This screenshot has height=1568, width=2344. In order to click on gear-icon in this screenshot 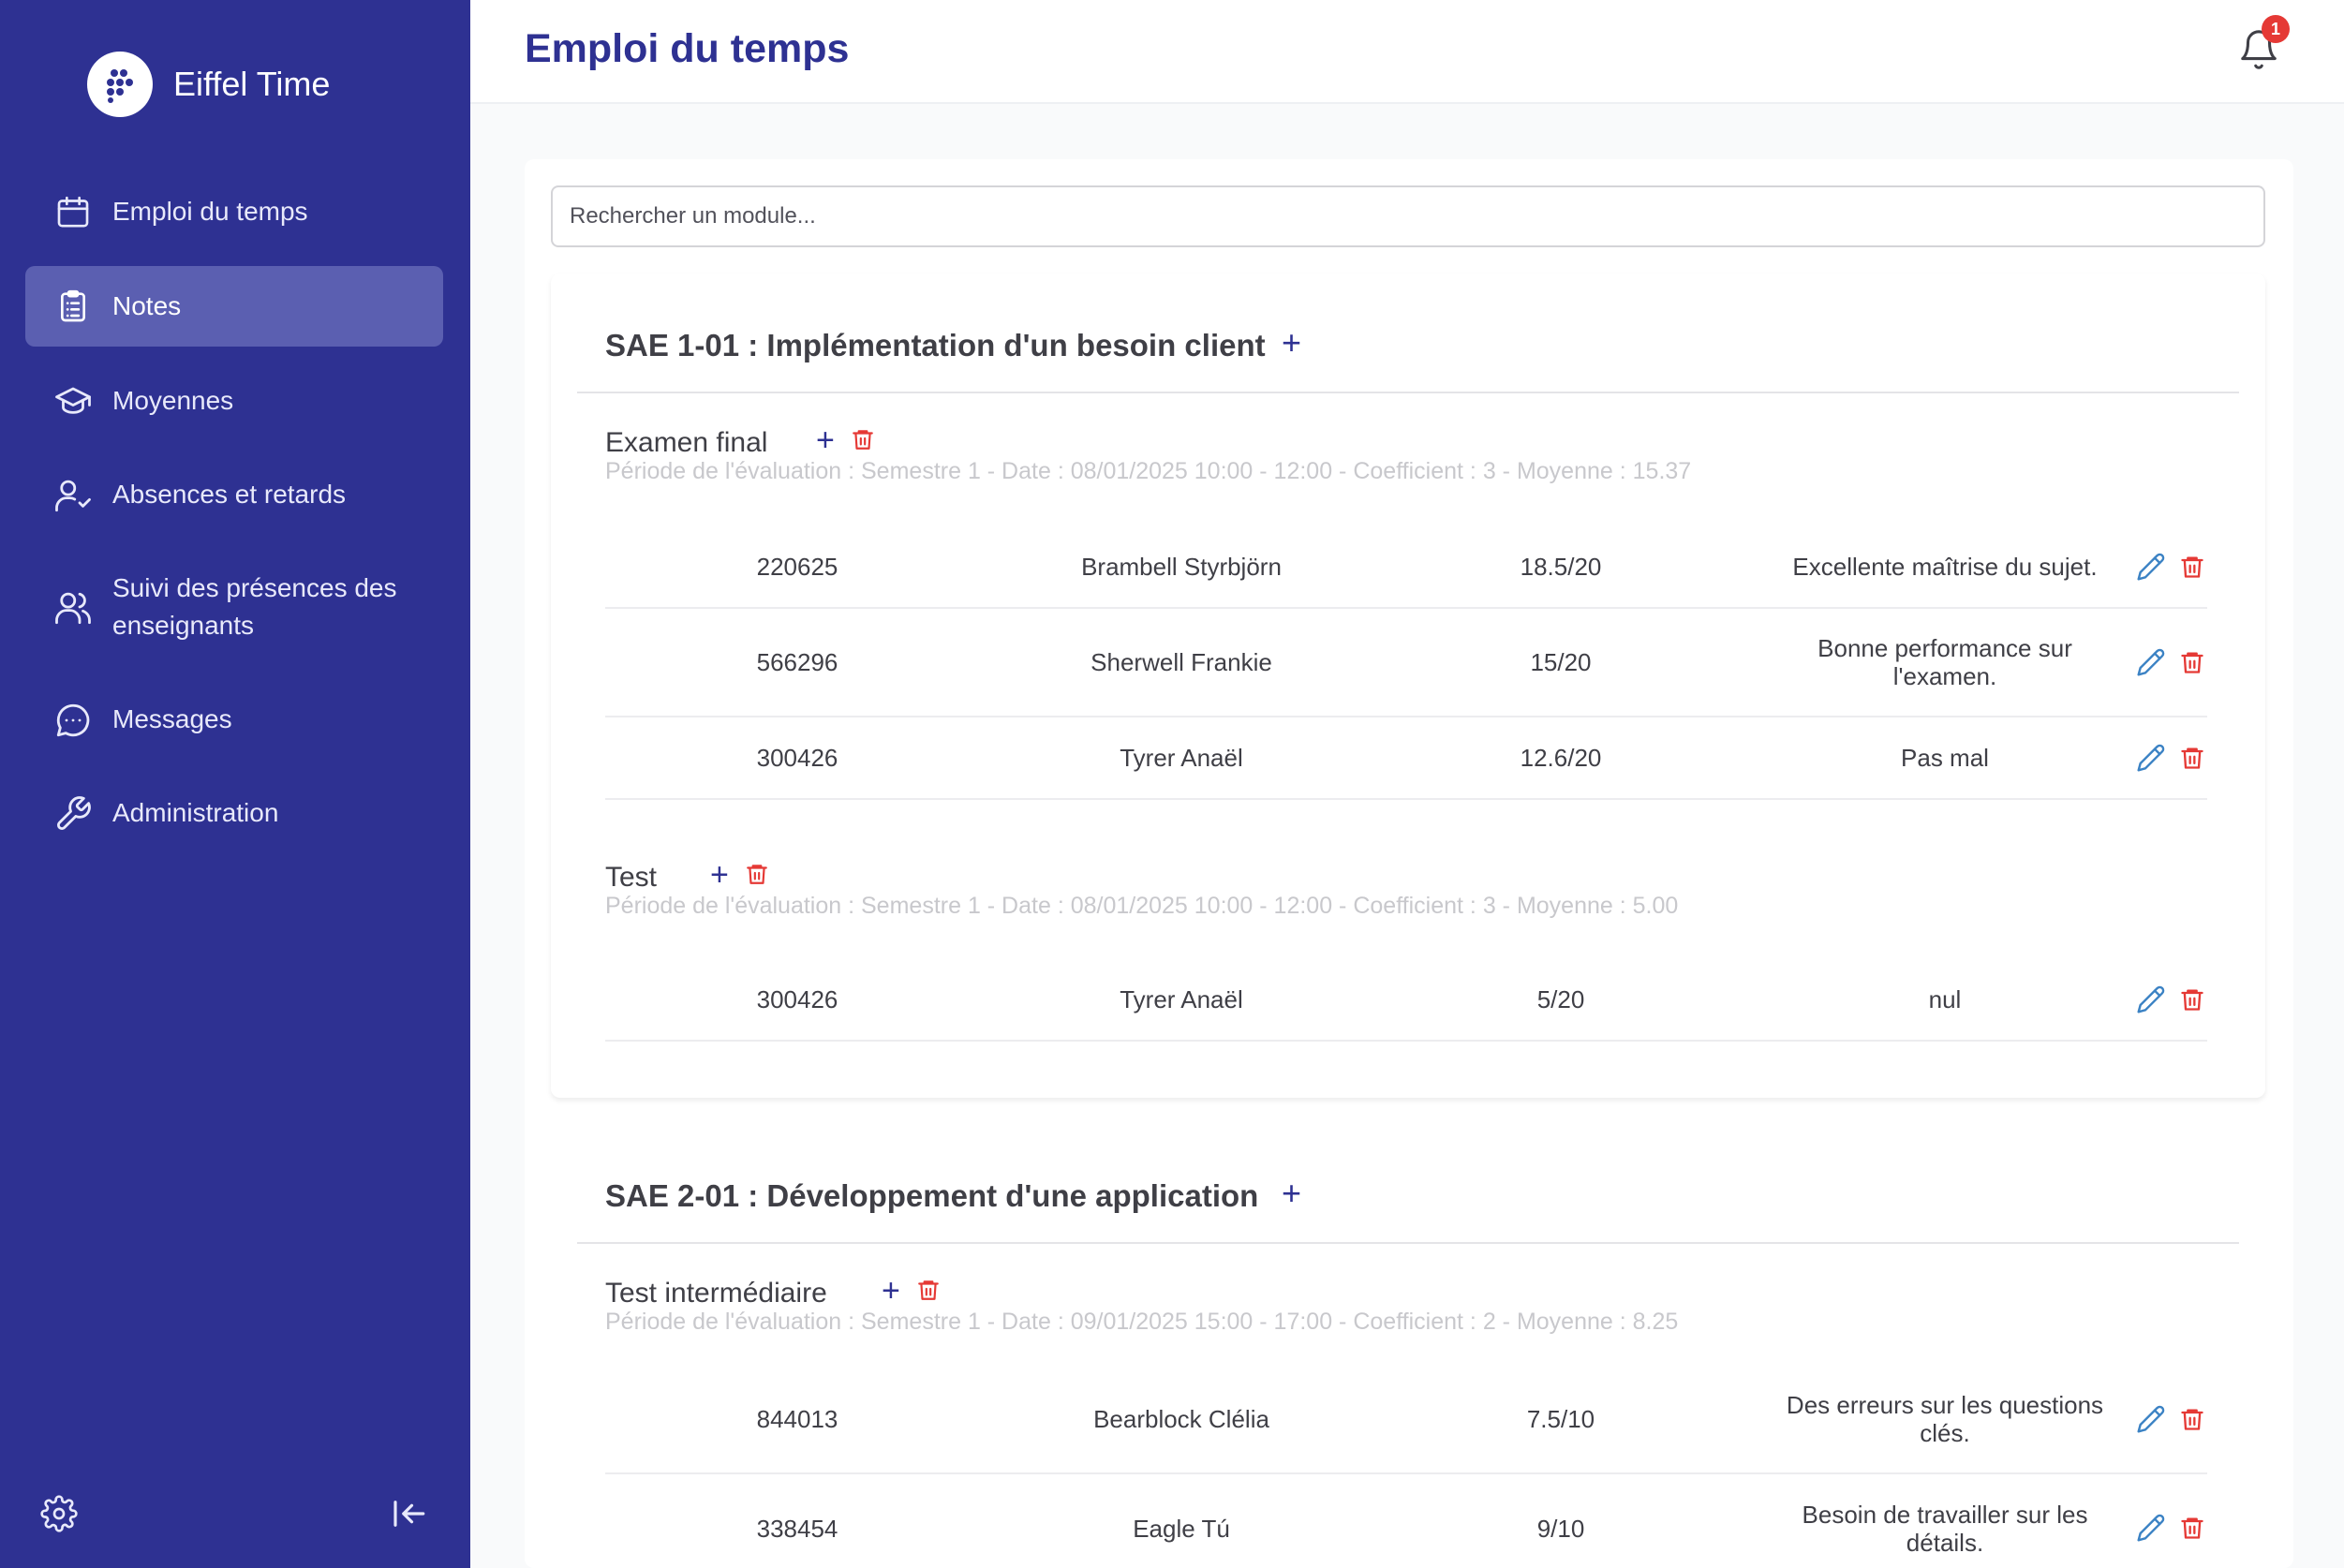, I will do `click(59, 1513)`.